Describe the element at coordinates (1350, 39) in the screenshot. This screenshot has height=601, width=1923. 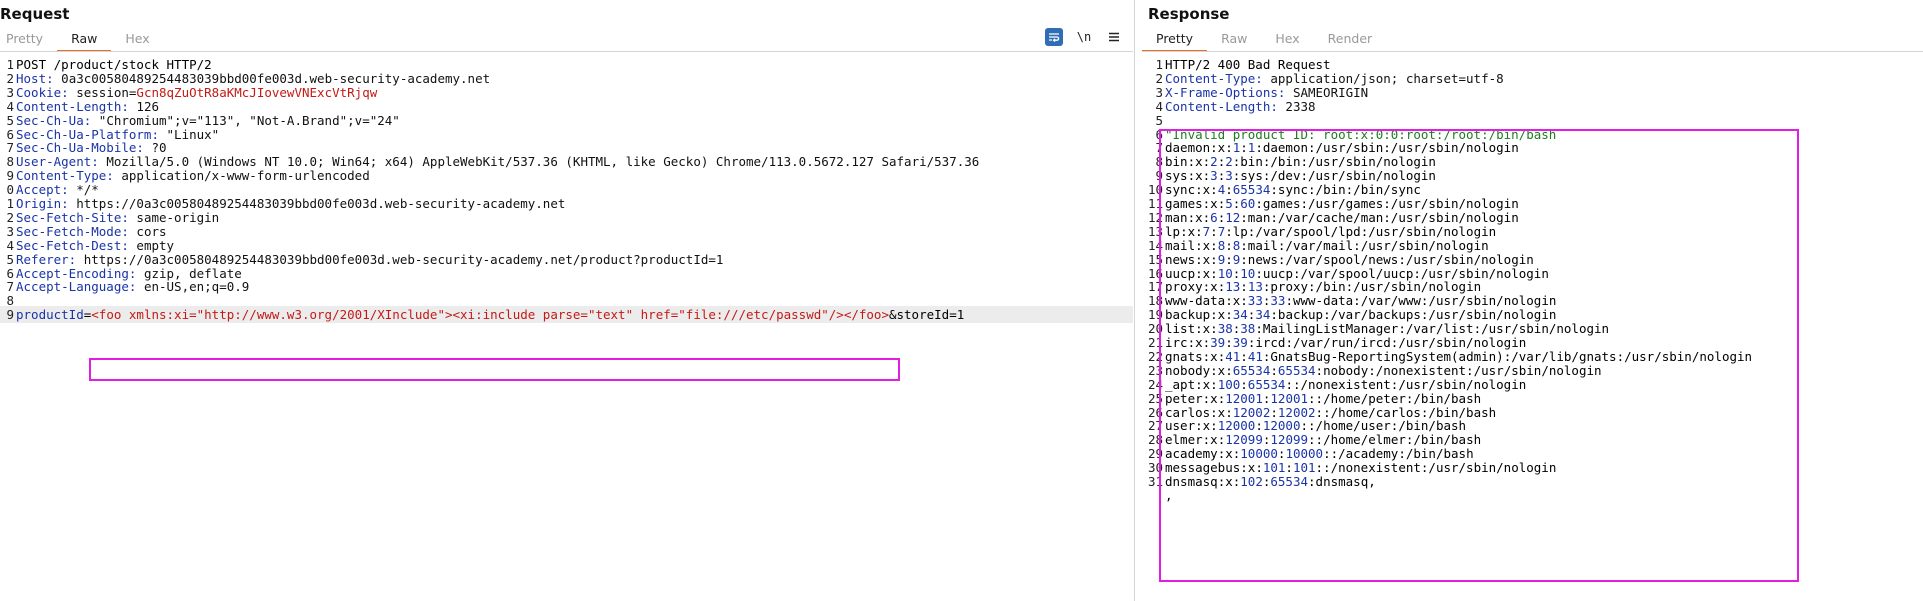
I see `tab-render: Render` at that location.